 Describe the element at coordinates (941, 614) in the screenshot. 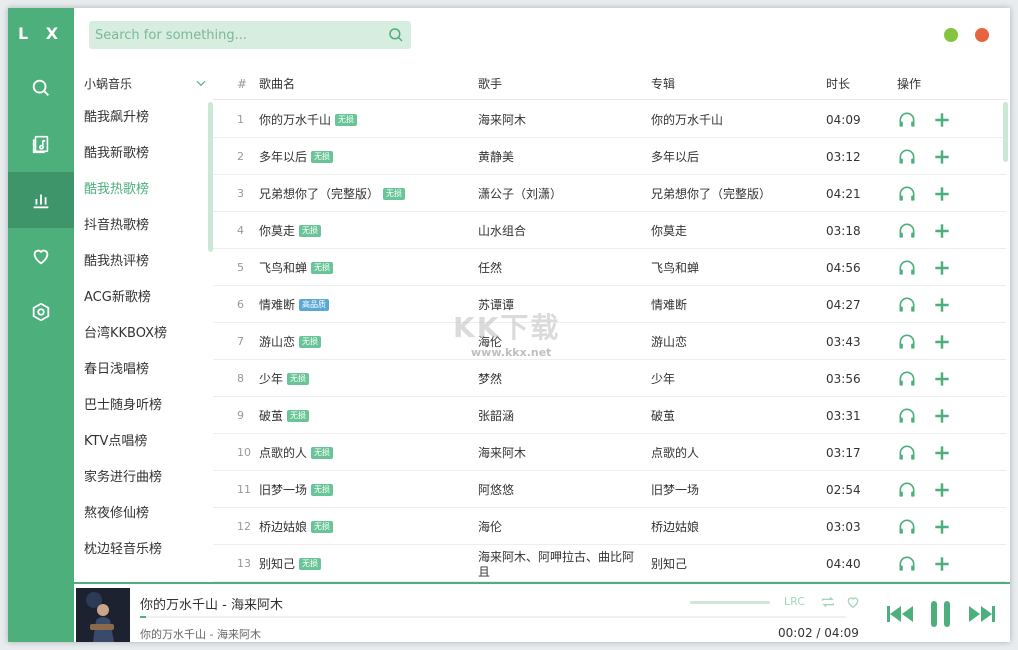

I see `pause-button` at that location.